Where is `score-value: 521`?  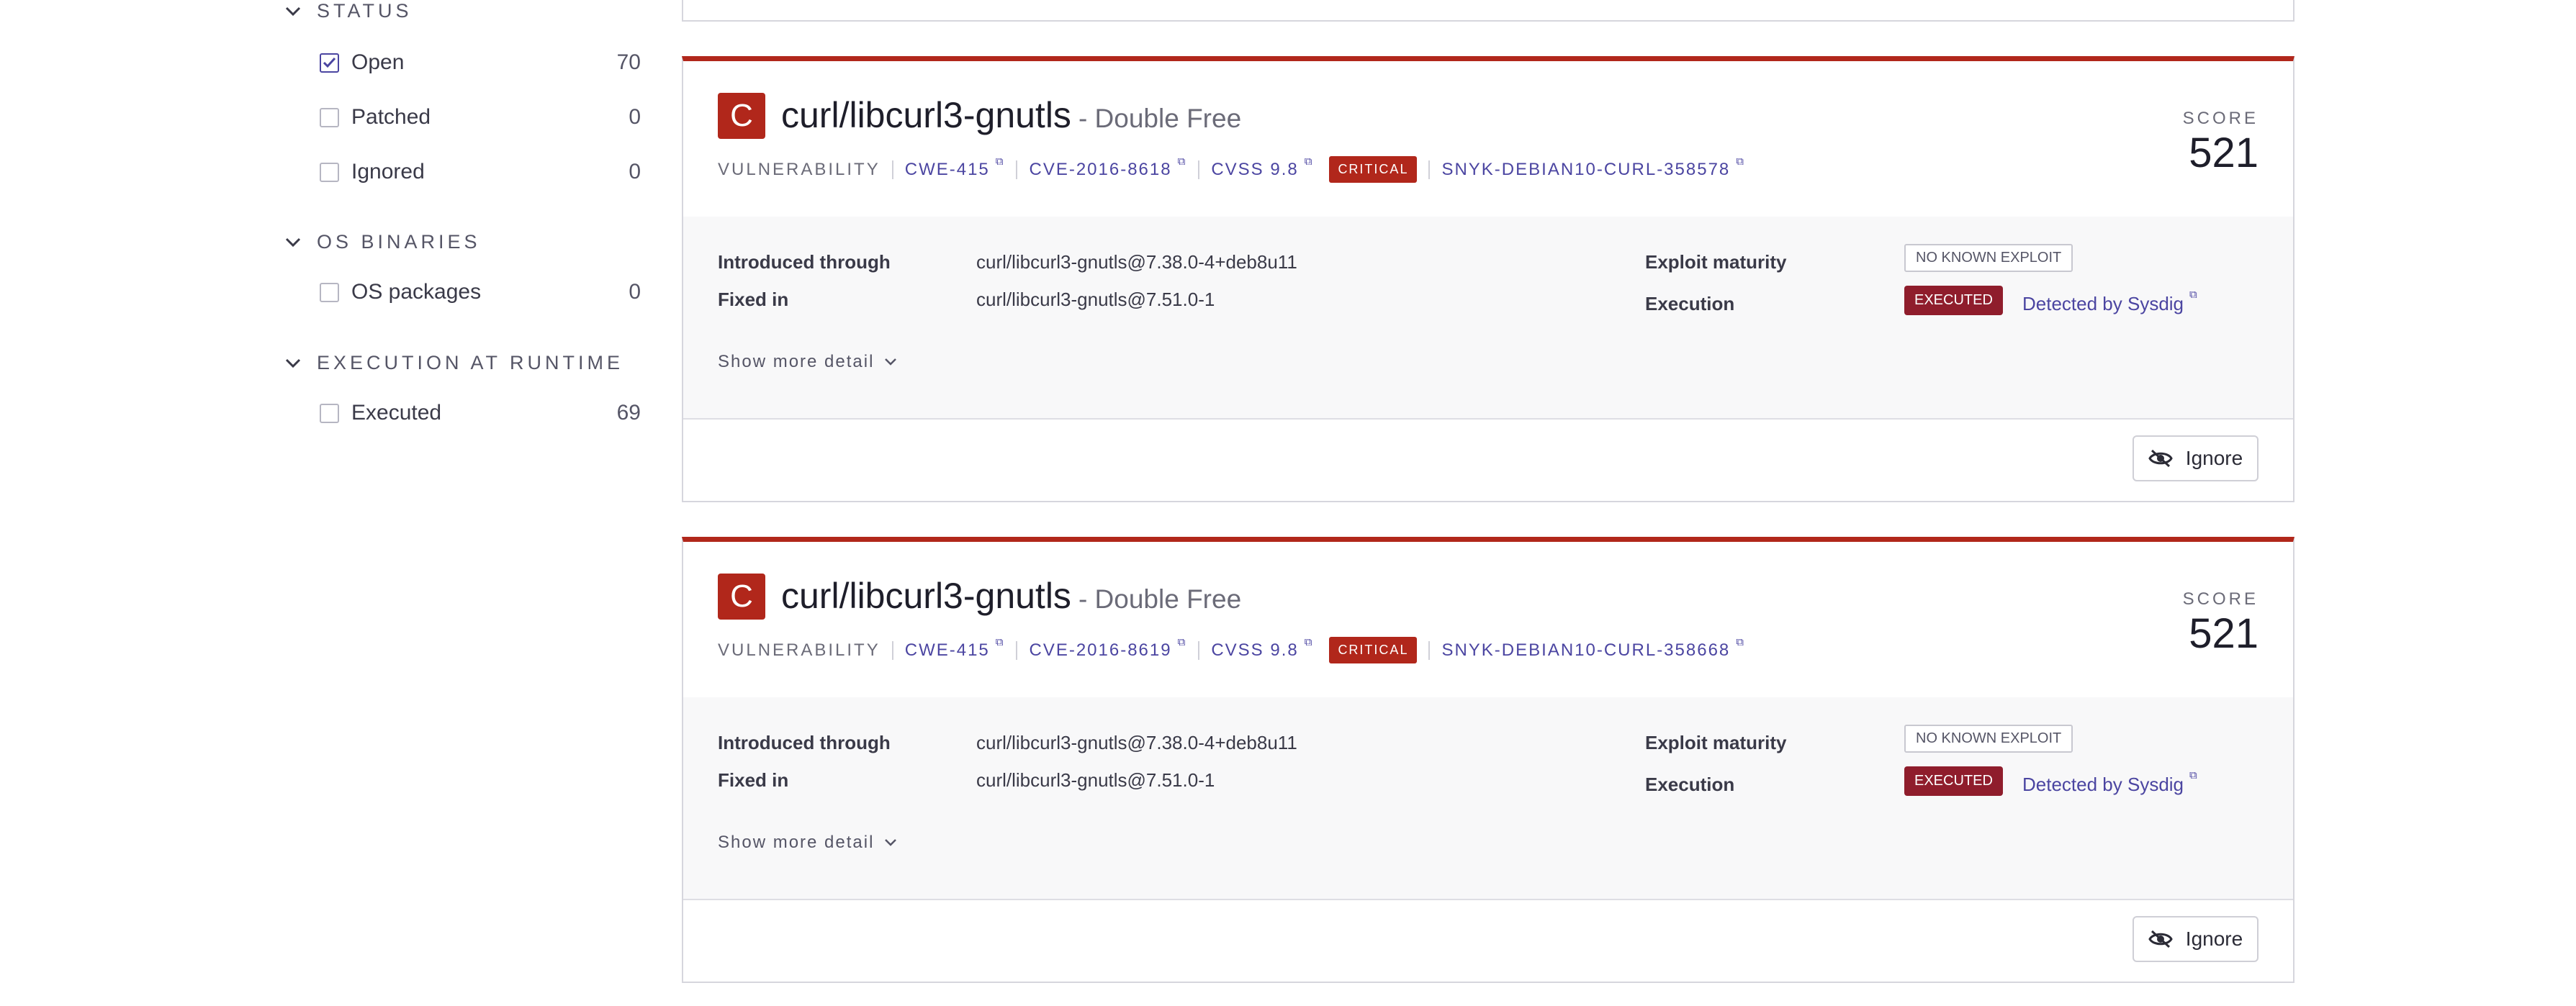
score-value: 521 is located at coordinates (2223, 153).